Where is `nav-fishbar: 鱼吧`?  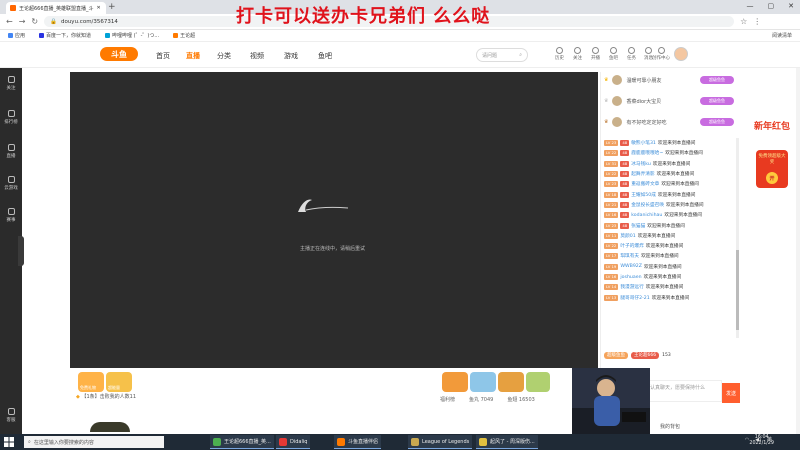 nav-fishbar: 鱼吧 is located at coordinates (325, 56).